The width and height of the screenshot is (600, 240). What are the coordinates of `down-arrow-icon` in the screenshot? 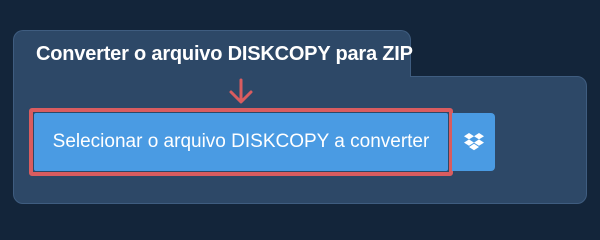 It's located at (241, 91).